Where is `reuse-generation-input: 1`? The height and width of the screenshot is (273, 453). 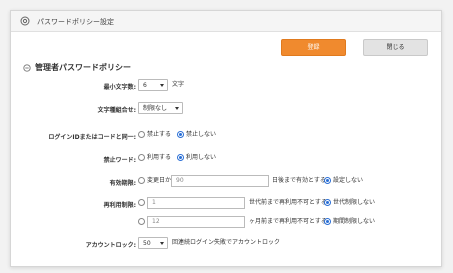 reuse-generation-input: 1 is located at coordinates (196, 203).